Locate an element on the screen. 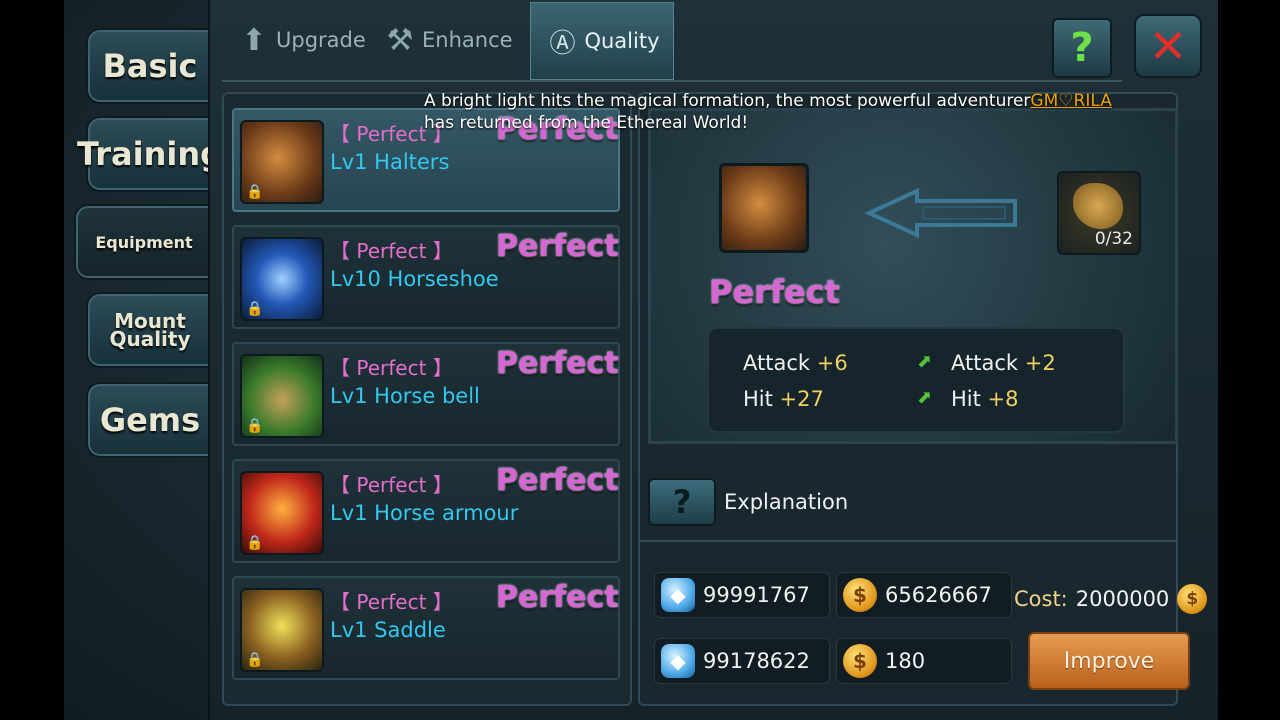 Image resolution: width=1280 pixels, height=720 pixels. bound-diamond-balance: ◆ 99178622 is located at coordinates (742, 661).